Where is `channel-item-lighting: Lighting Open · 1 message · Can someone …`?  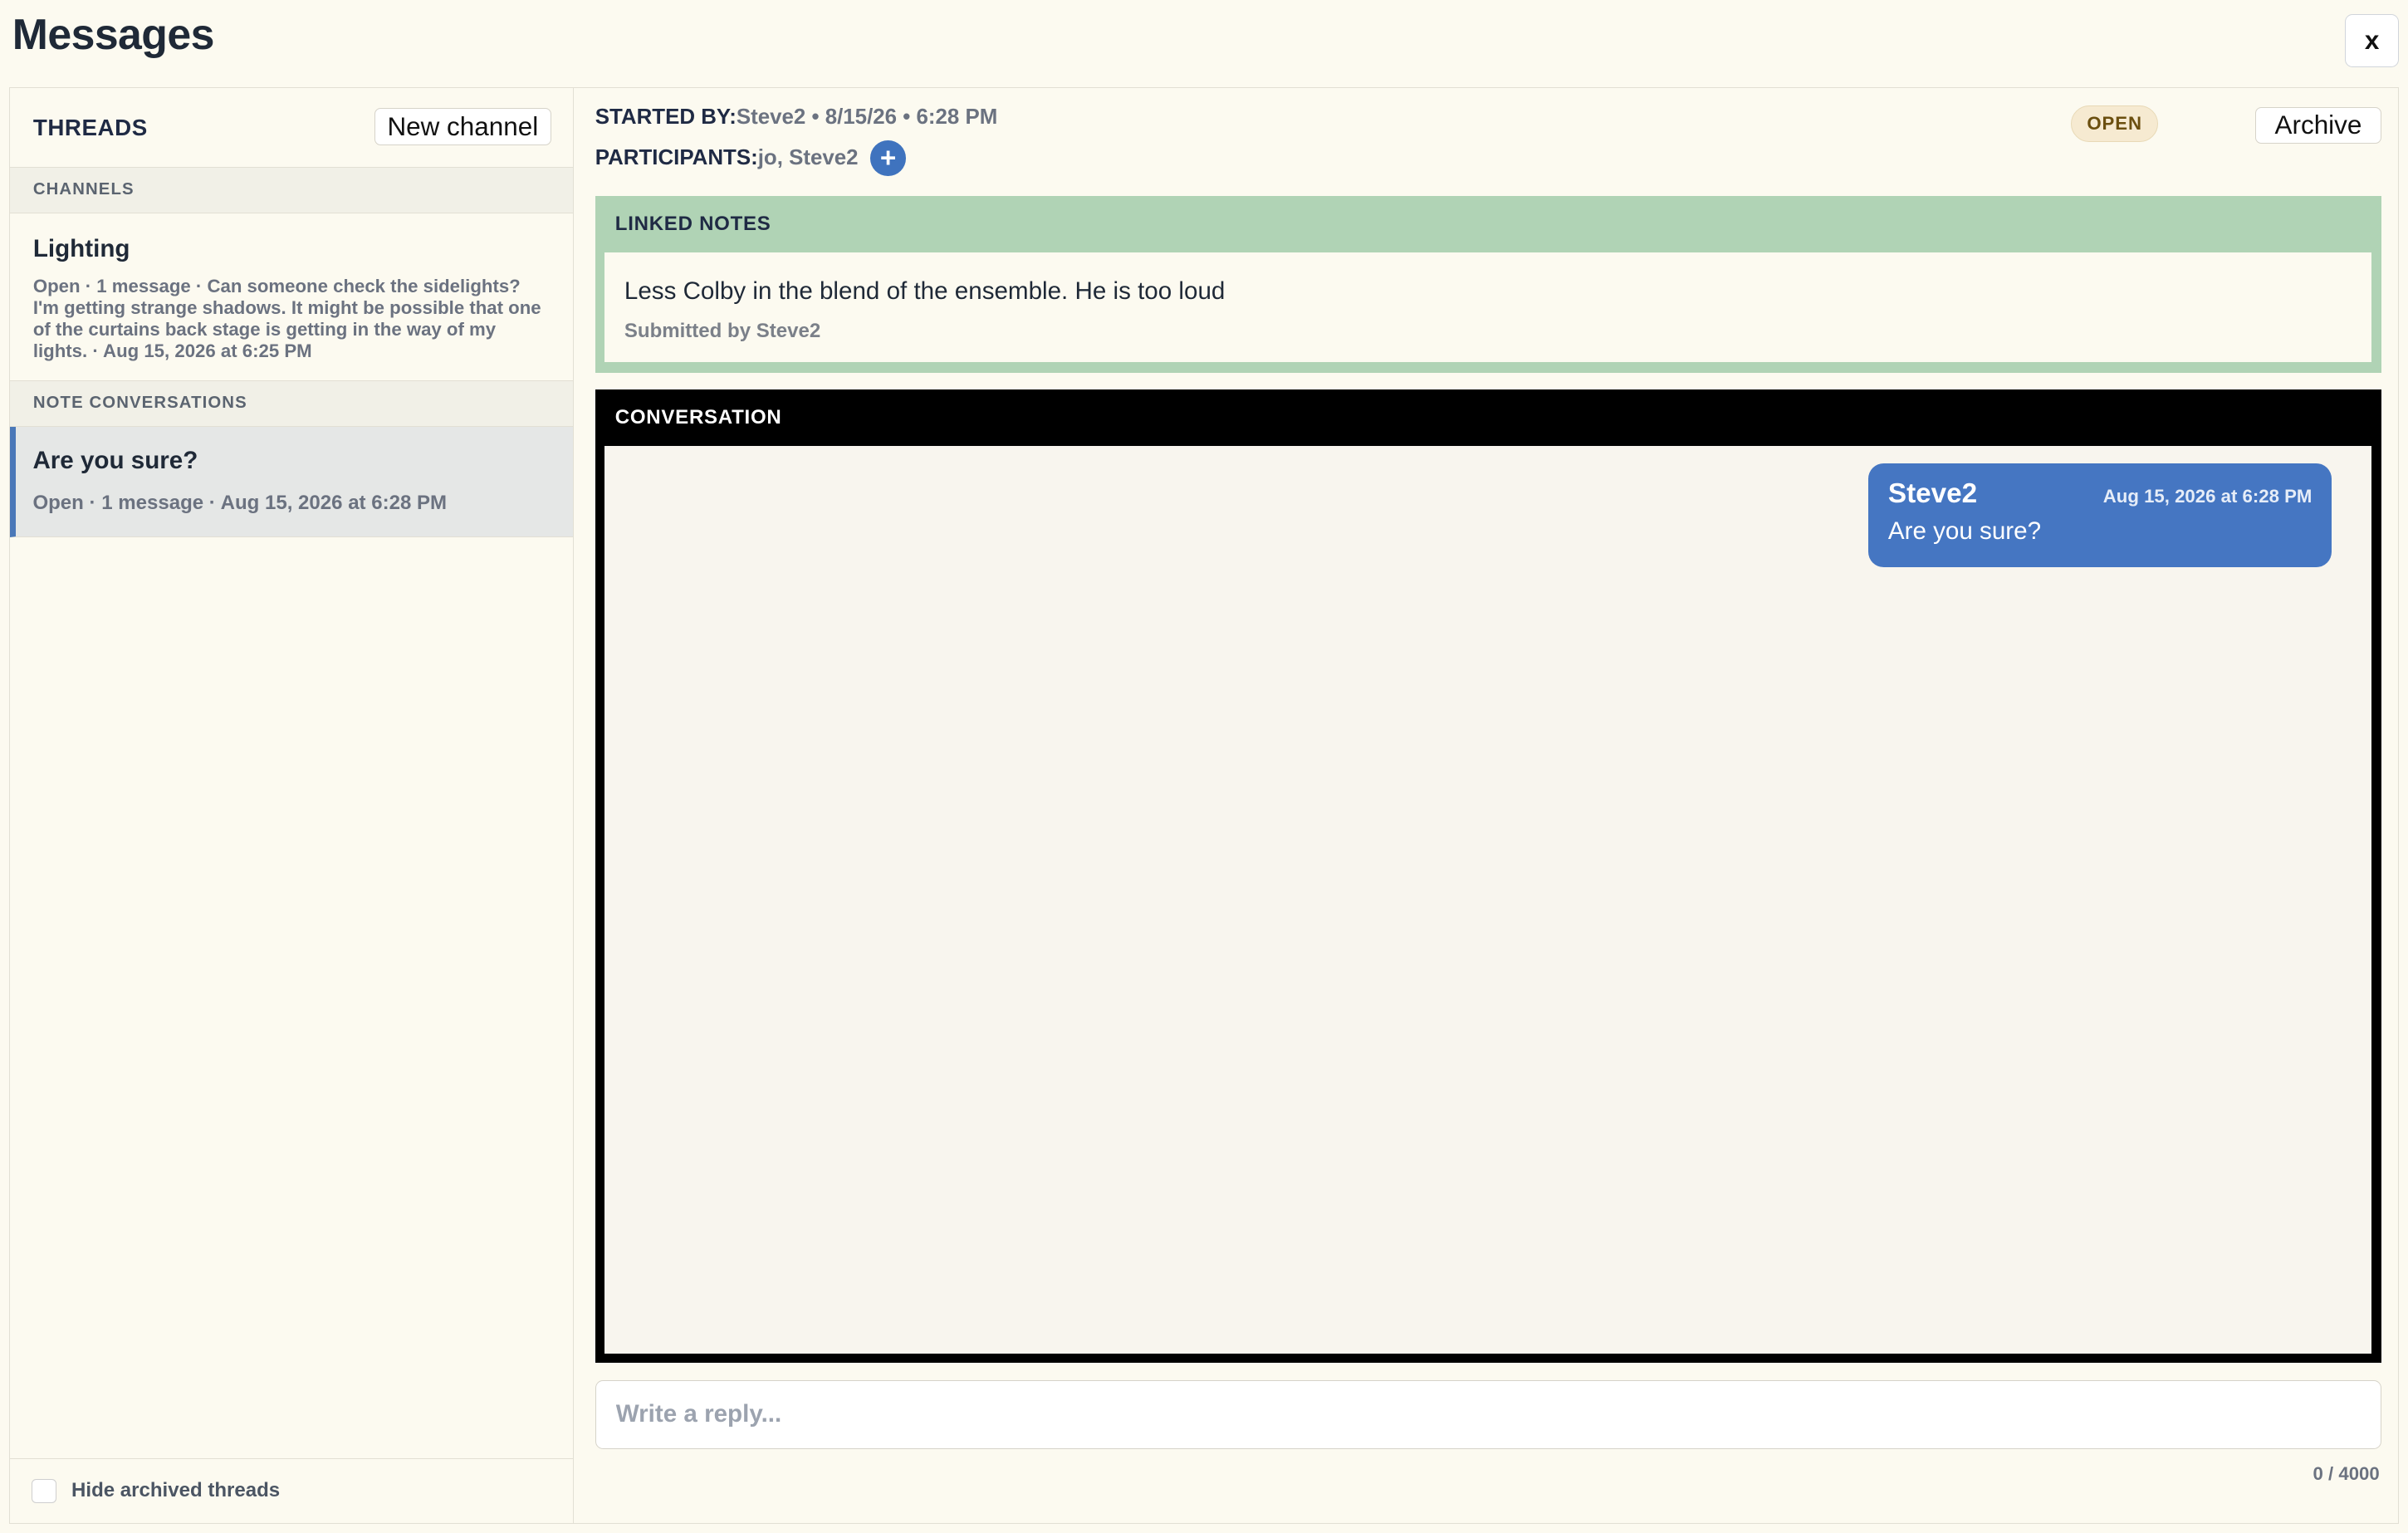 channel-item-lighting: Lighting Open · 1 message · Can someone … is located at coordinates (291, 297).